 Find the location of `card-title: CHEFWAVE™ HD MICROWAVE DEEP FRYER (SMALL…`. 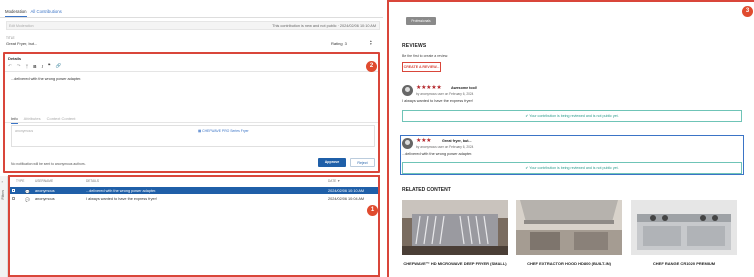

card-title: CHEFWAVE™ HD MICROWAVE DEEP FRYER (SMALL… is located at coordinates (455, 263).